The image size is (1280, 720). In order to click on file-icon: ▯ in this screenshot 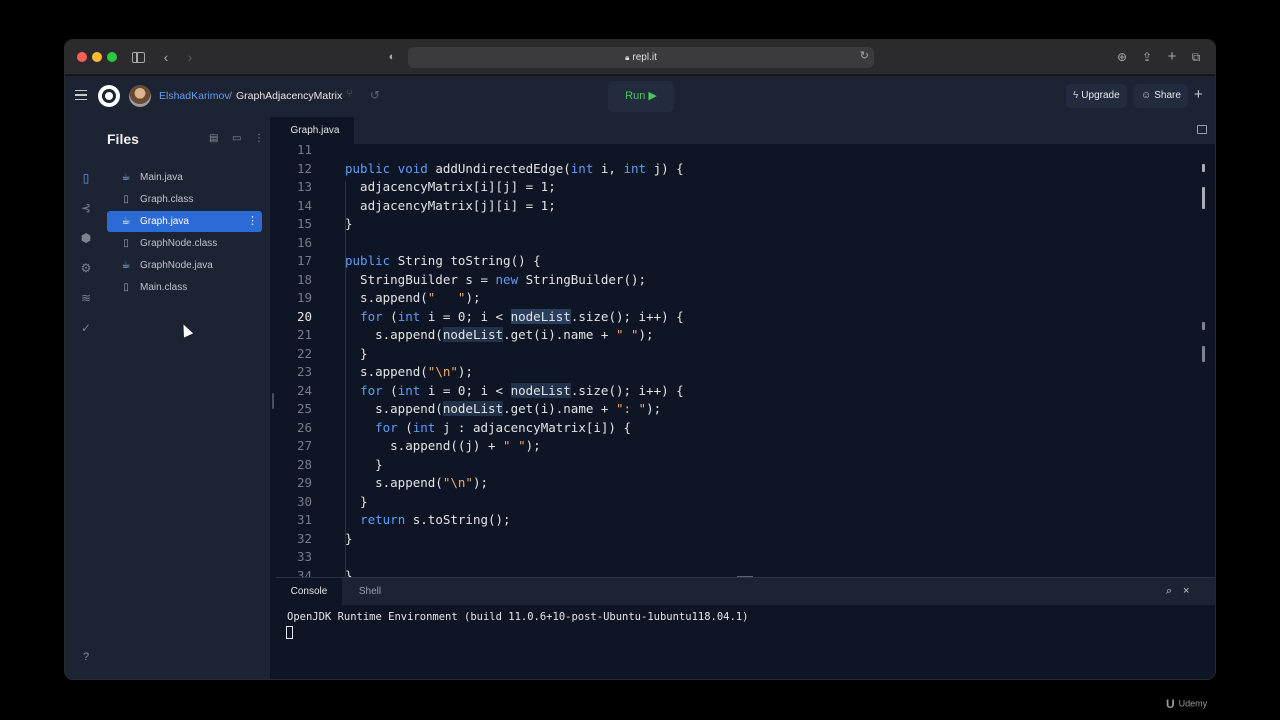, I will do `click(126, 243)`.